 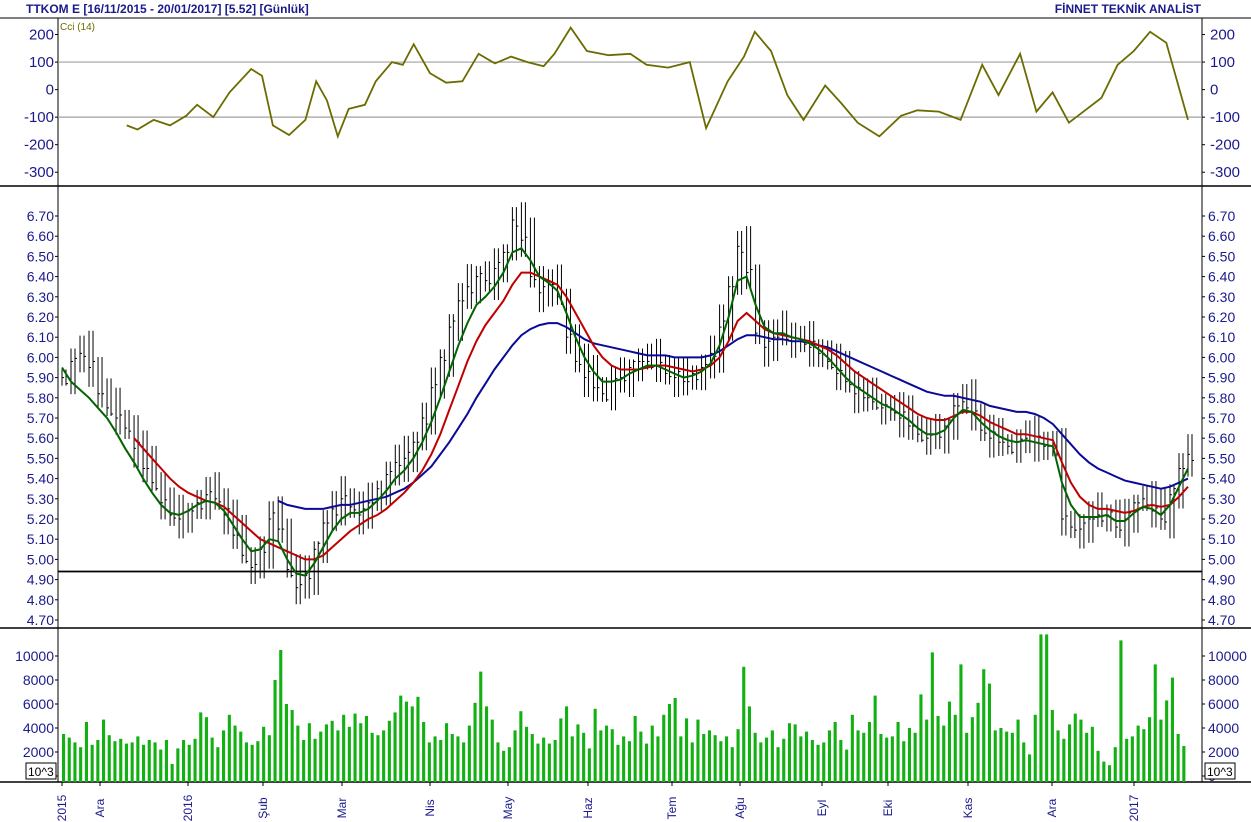 What do you see at coordinates (41, 772) in the screenshot?
I see `volume-unit-label-left: 10^3` at bounding box center [41, 772].